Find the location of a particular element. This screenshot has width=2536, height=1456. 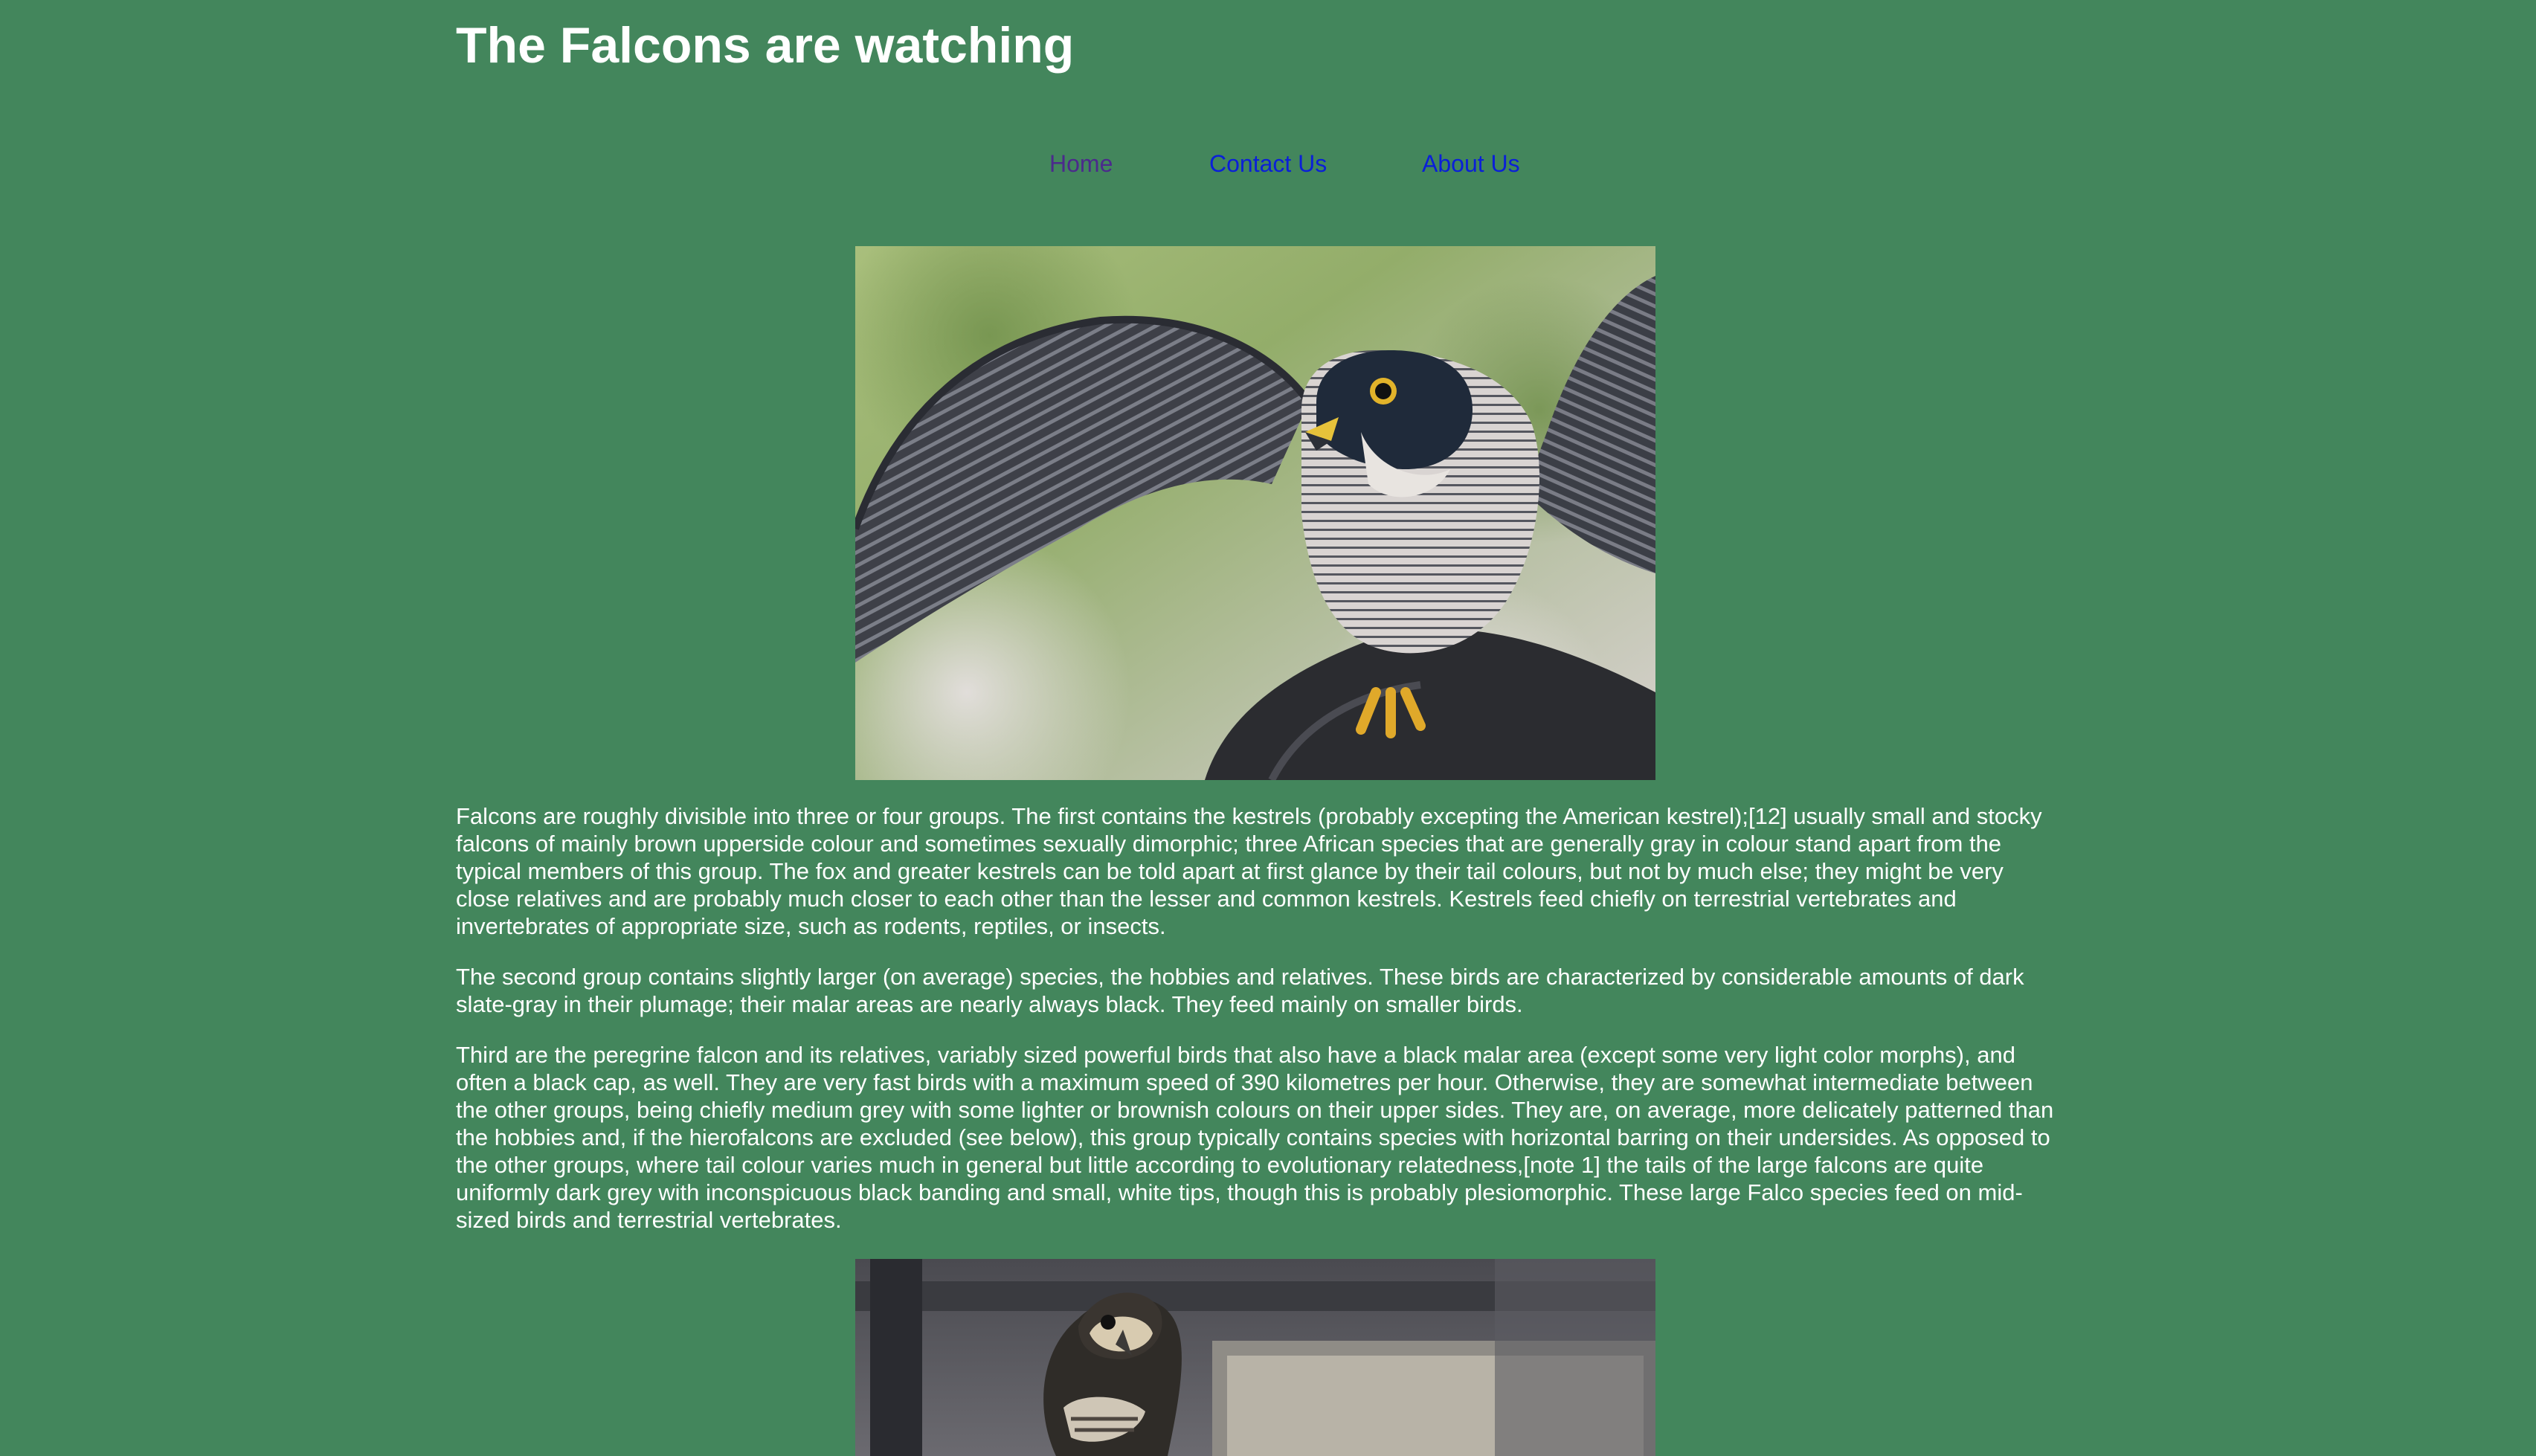

main-nav: Home Contact Us About Us is located at coordinates (1268, 163).